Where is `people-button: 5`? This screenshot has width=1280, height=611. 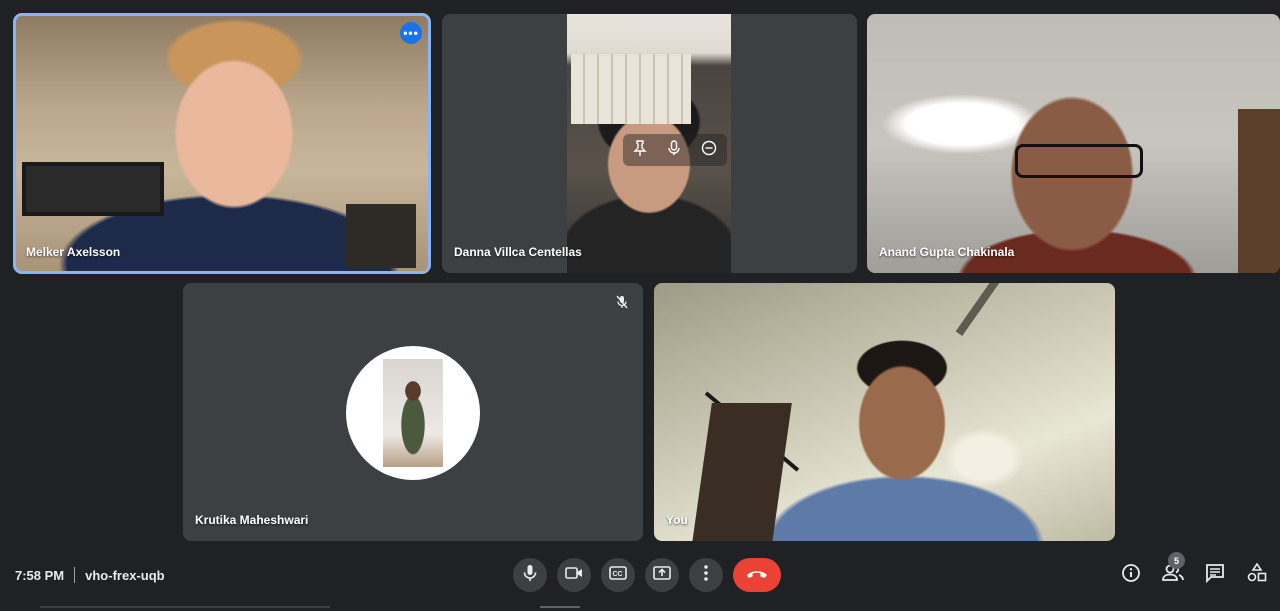
people-button: 5 is located at coordinates (1173, 570).